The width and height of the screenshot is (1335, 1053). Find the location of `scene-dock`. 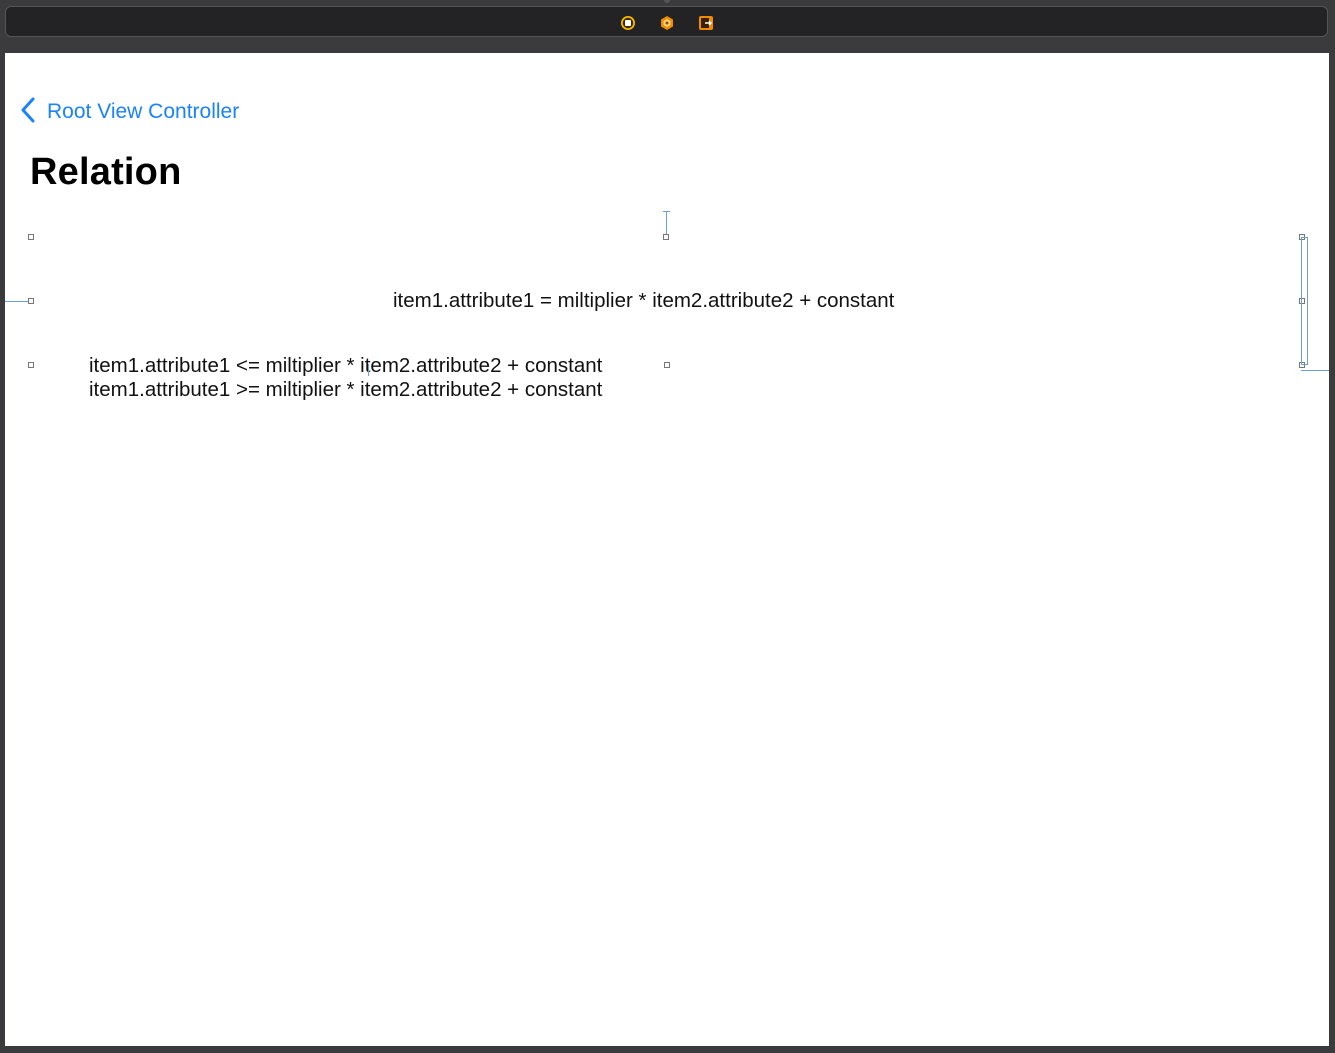

scene-dock is located at coordinates (666, 21).